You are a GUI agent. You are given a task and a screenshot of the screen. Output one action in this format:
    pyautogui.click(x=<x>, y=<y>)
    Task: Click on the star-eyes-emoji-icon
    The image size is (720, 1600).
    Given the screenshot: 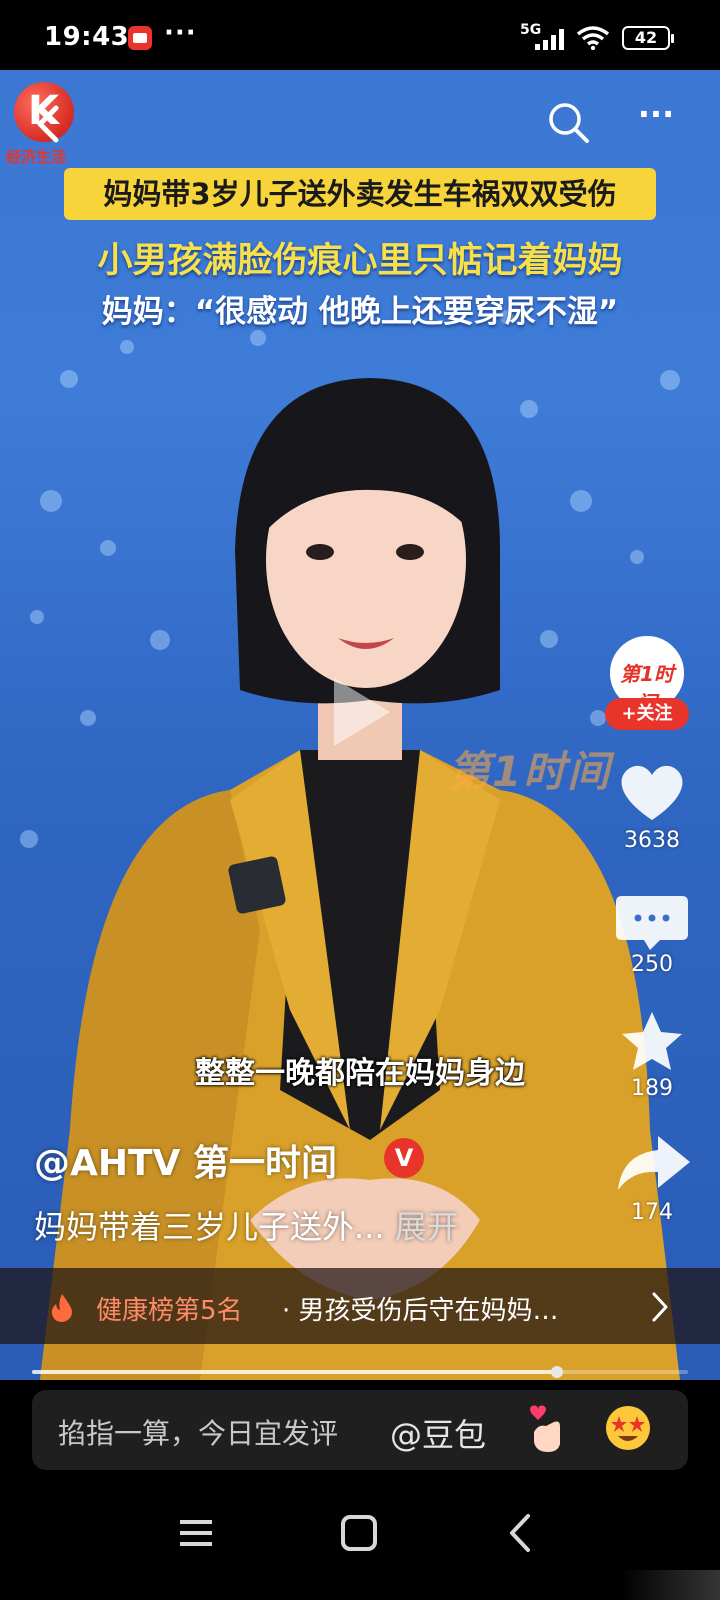 What is the action you would take?
    pyautogui.click(x=628, y=1428)
    